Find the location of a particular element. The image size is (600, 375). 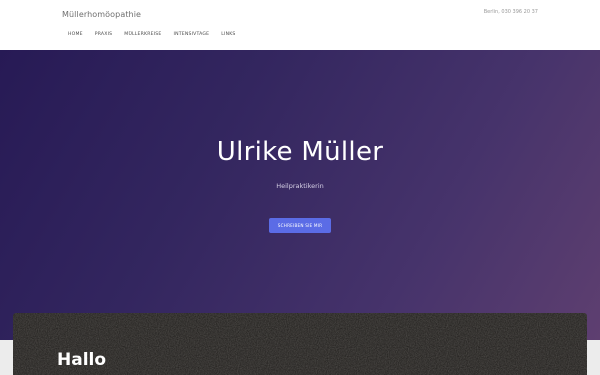

nav-item-home: HOME is located at coordinates (75, 35).